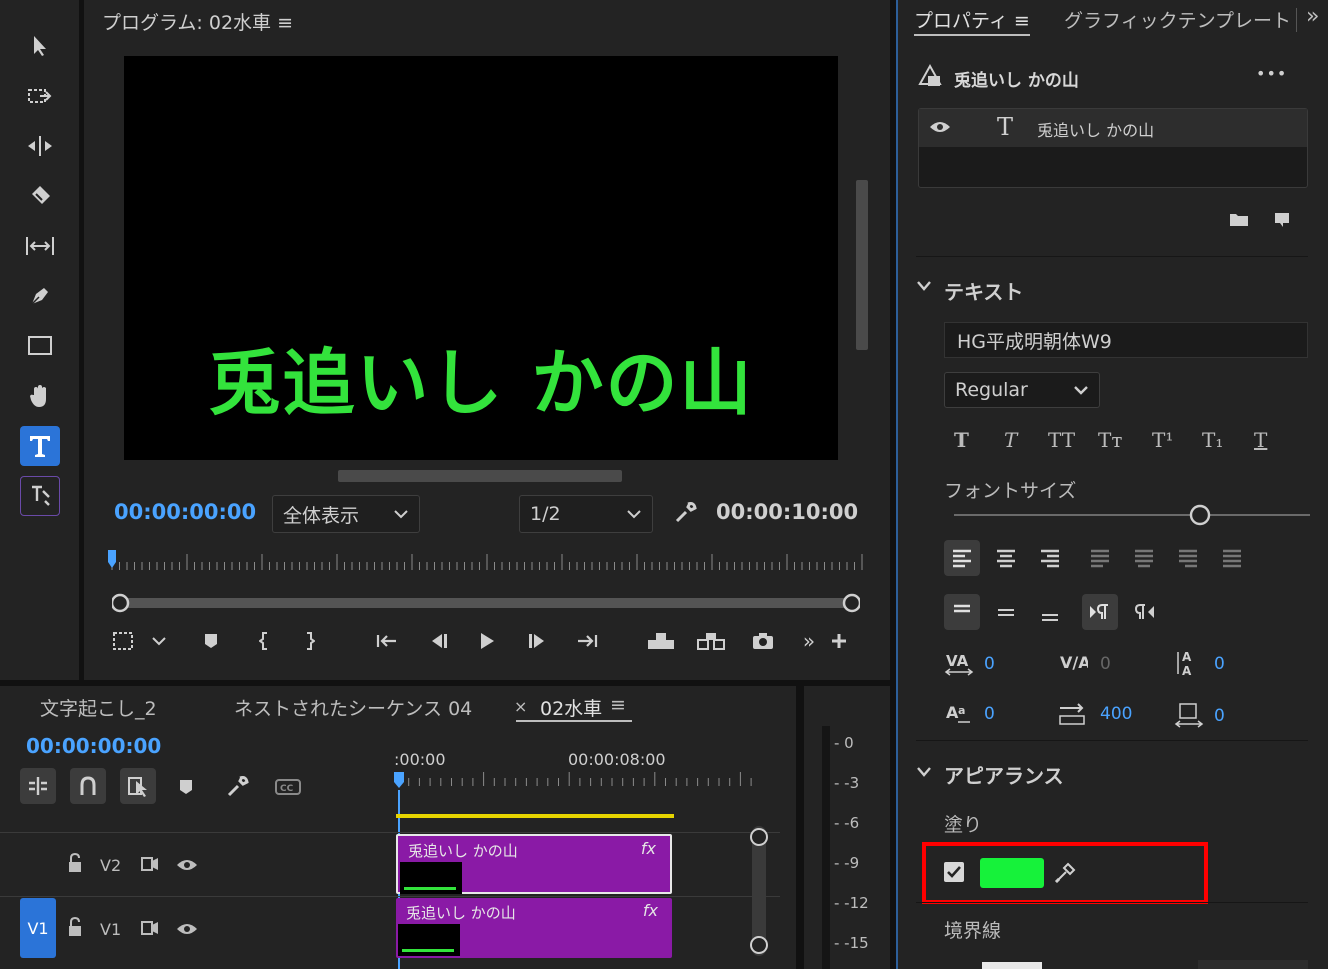  What do you see at coordinates (1212, 440) in the screenshot?
I see `subscript-button: T₁` at bounding box center [1212, 440].